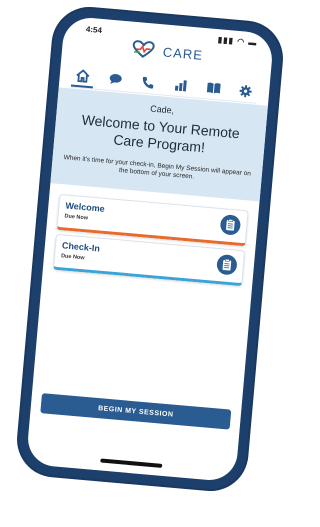  I want to click on chat-icon, so click(115, 79).